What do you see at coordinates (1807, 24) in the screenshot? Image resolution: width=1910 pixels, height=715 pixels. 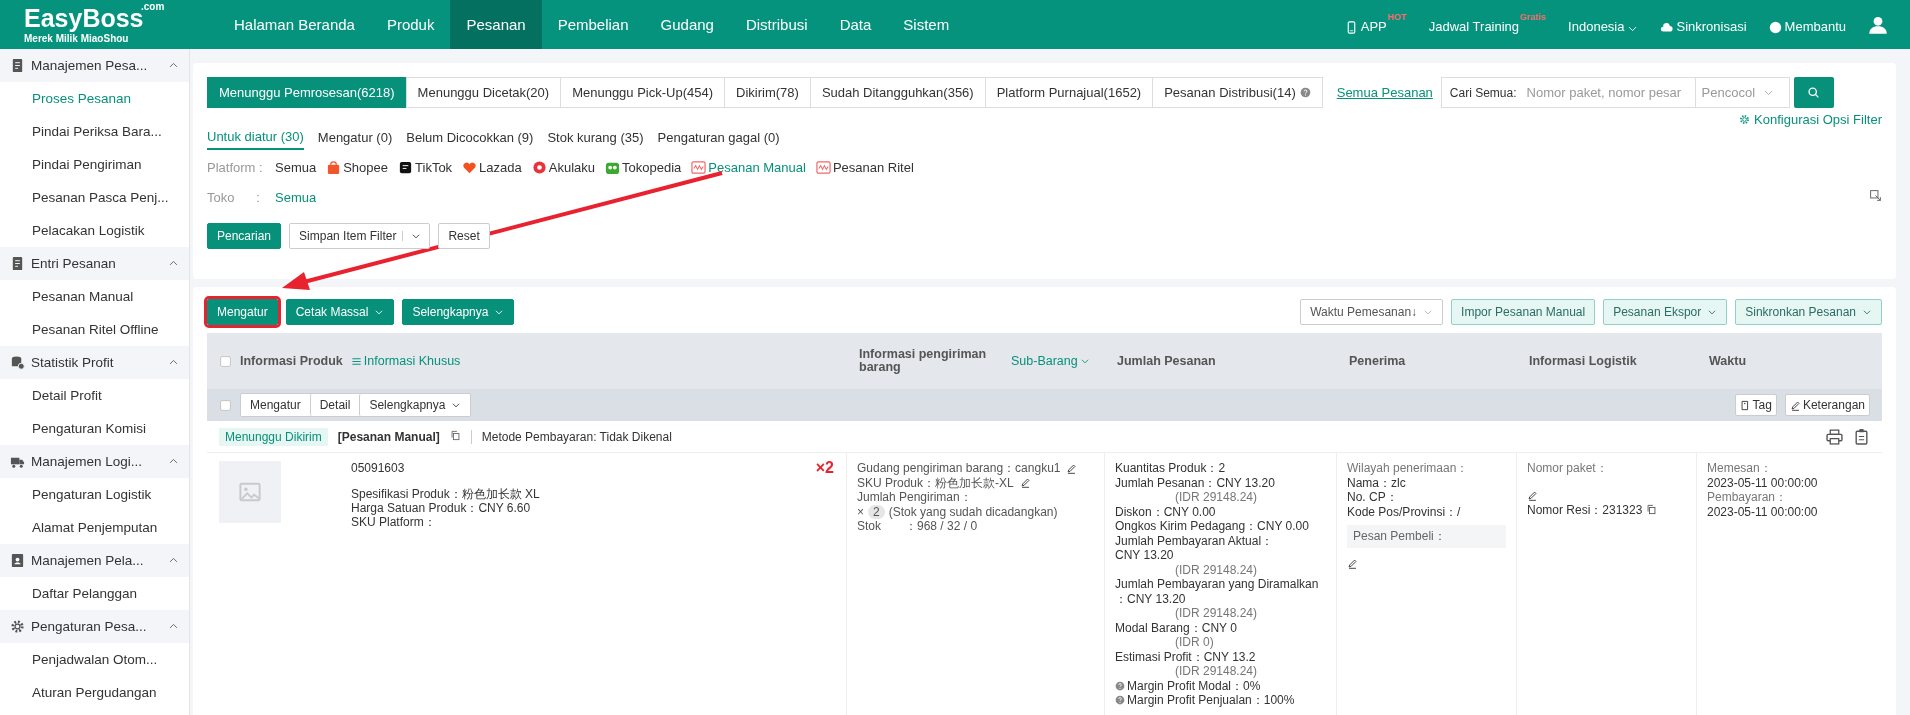 I see `header-link: Membantu` at bounding box center [1807, 24].